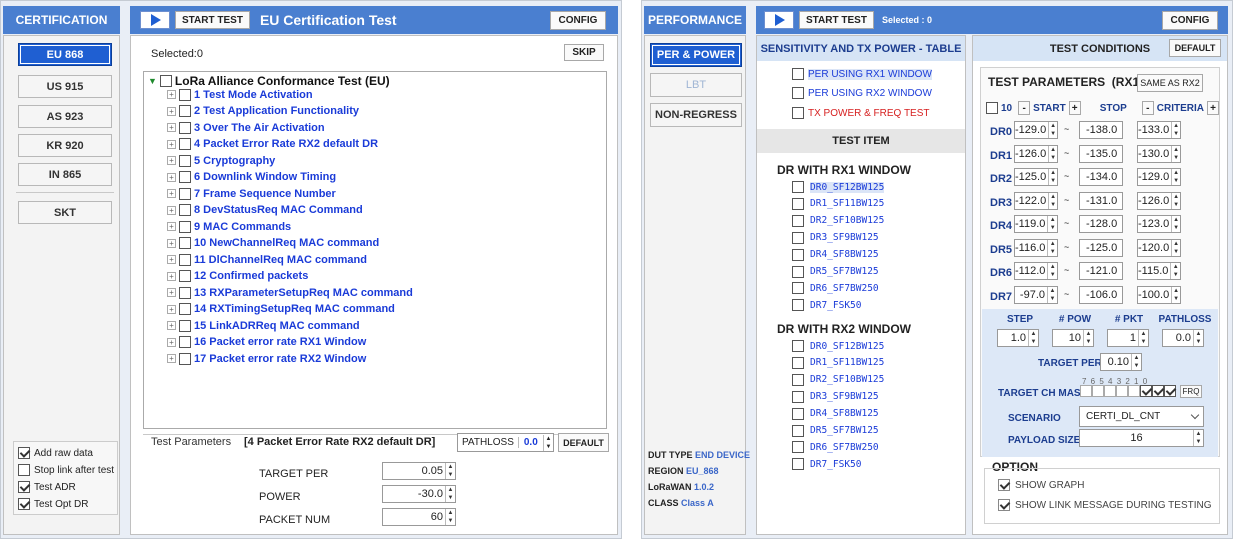 The image size is (1238, 539). I want to click on start-input: -119.0 ▲ ▼, so click(1036, 224).